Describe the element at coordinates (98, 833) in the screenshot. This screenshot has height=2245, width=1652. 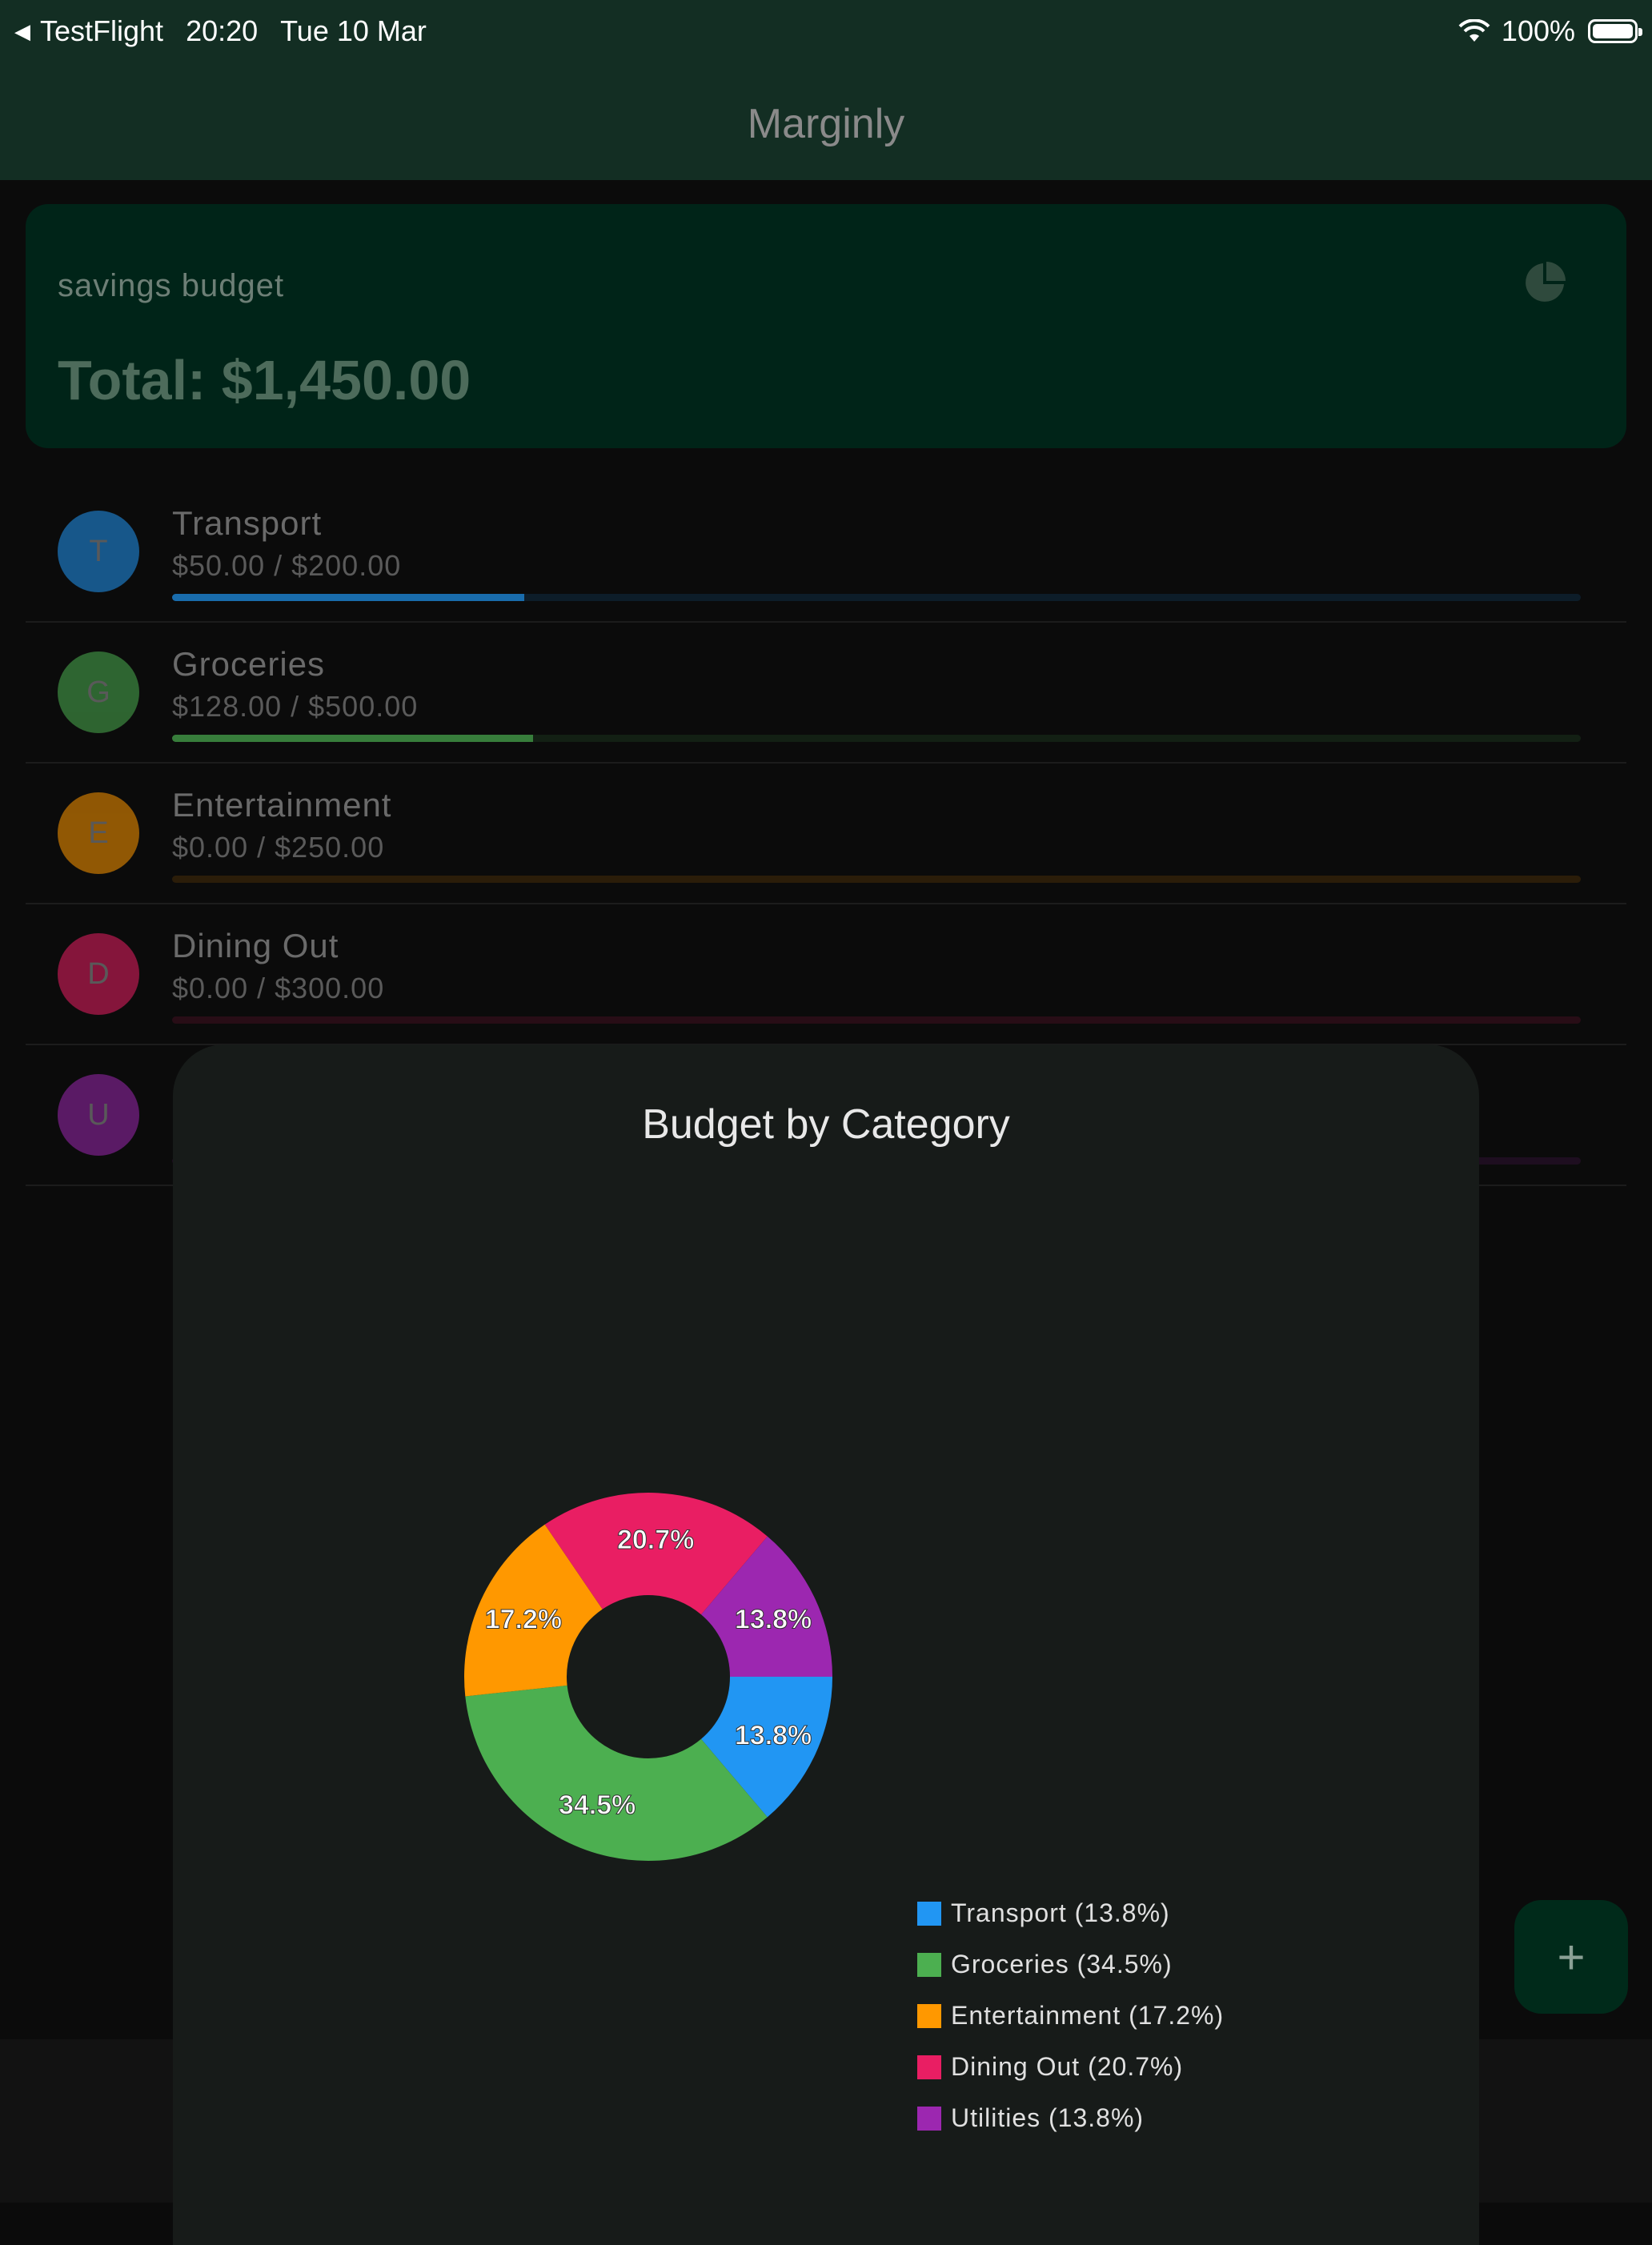
I see `category-avatar: E` at that location.